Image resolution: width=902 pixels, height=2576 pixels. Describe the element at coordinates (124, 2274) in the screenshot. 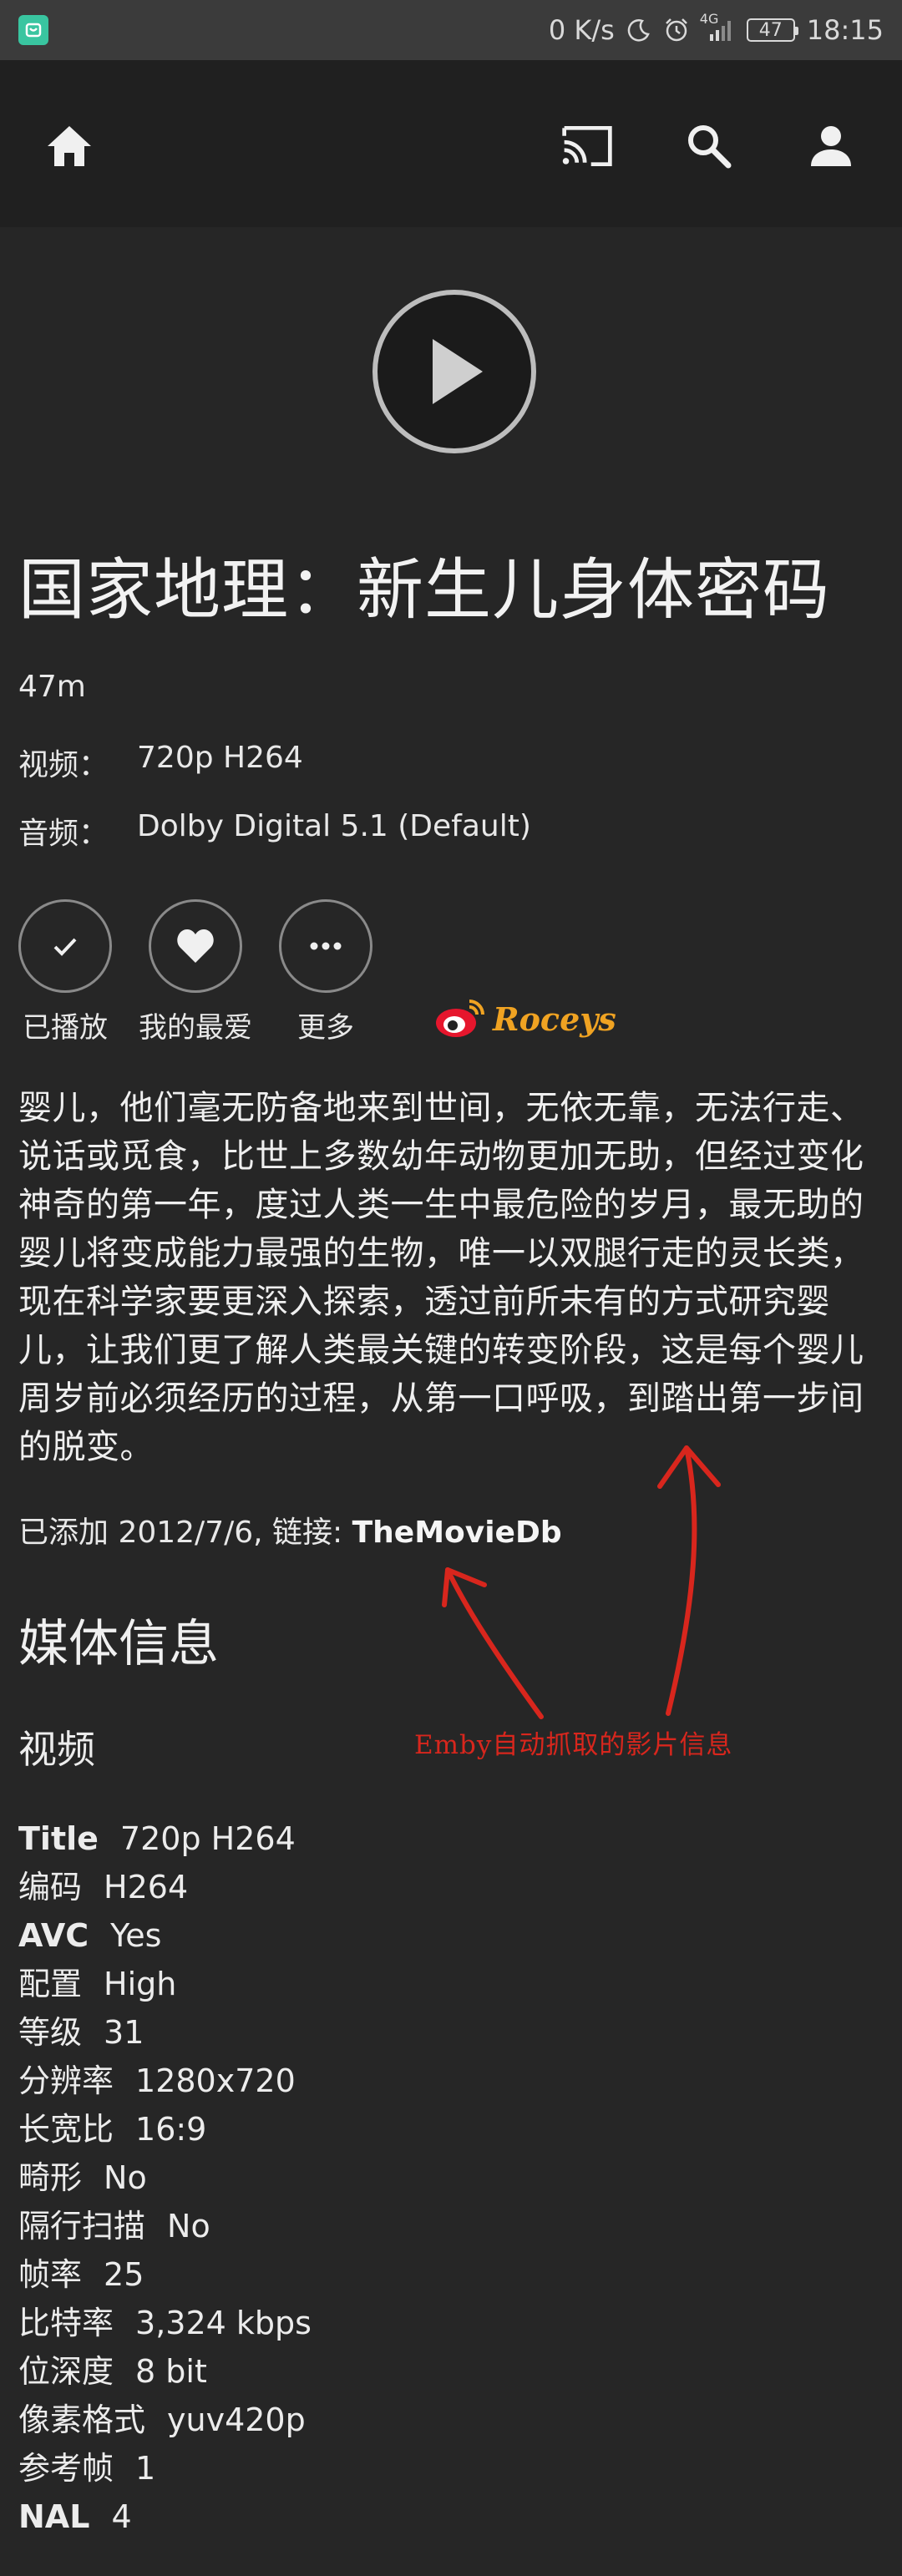

I see `stream-value: 25` at that location.